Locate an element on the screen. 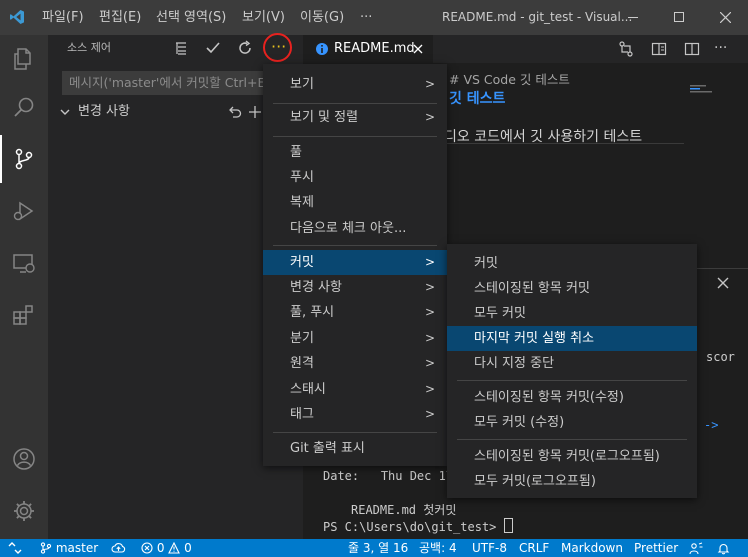 This screenshot has height=557, width=748. menu-go: 이동(G) is located at coordinates (322, 17).